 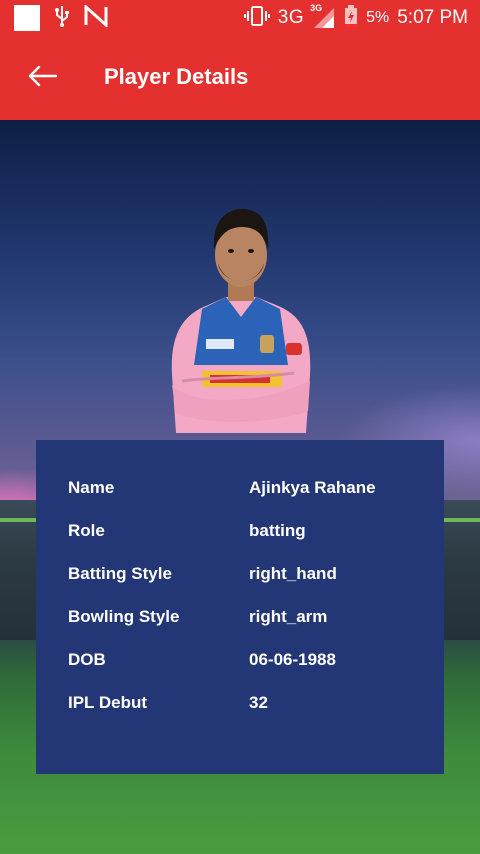 I want to click on detail-row-ipl-debut: IPL Debut 32, so click(x=248, y=705).